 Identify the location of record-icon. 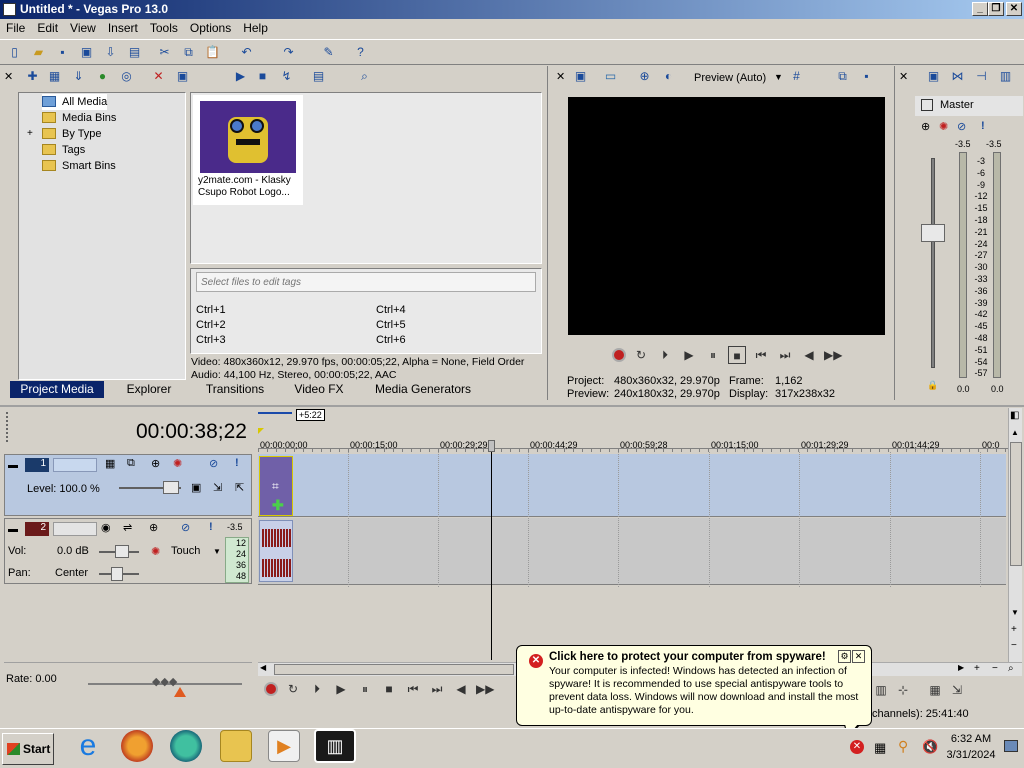
(271, 689).